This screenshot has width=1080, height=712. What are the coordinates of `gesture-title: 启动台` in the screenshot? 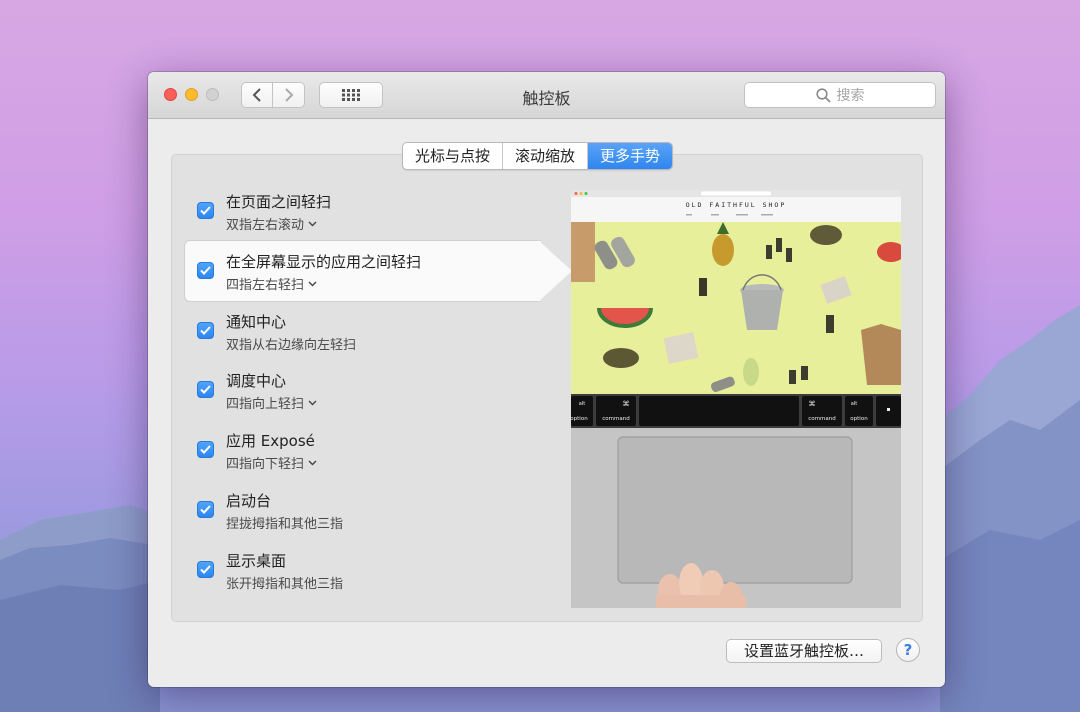 It's located at (249, 501).